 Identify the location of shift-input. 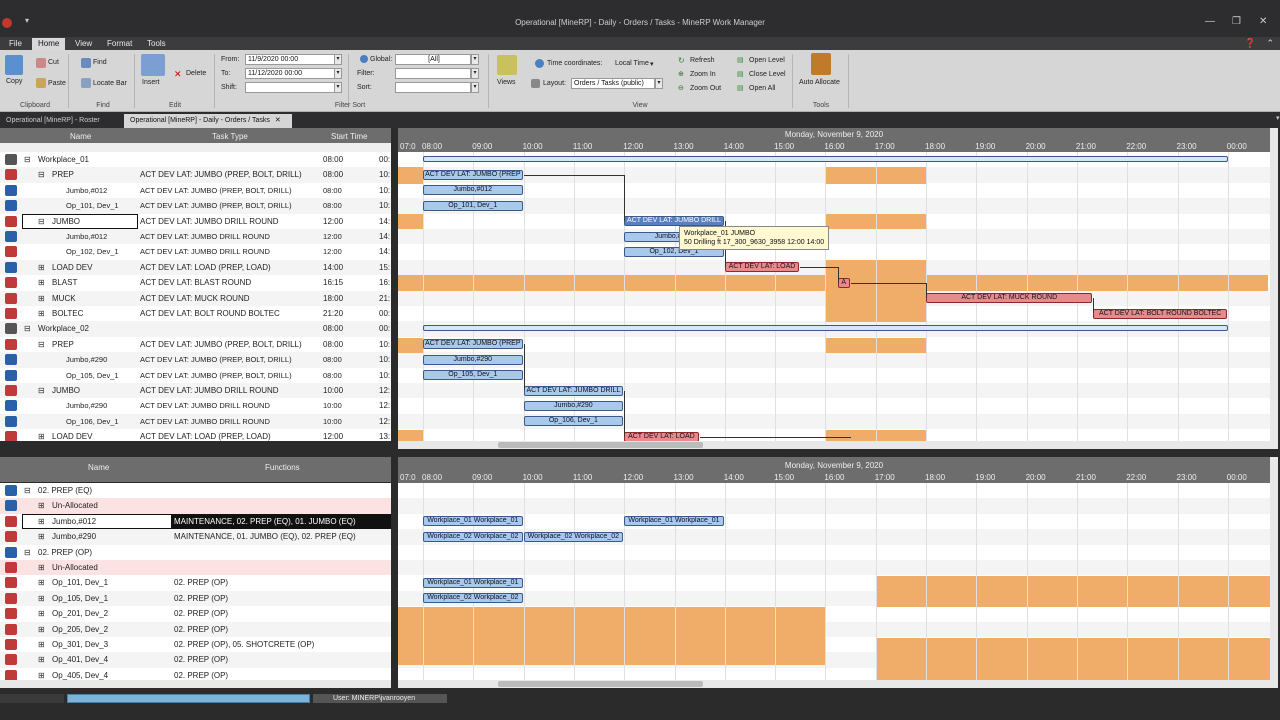
(290, 87).